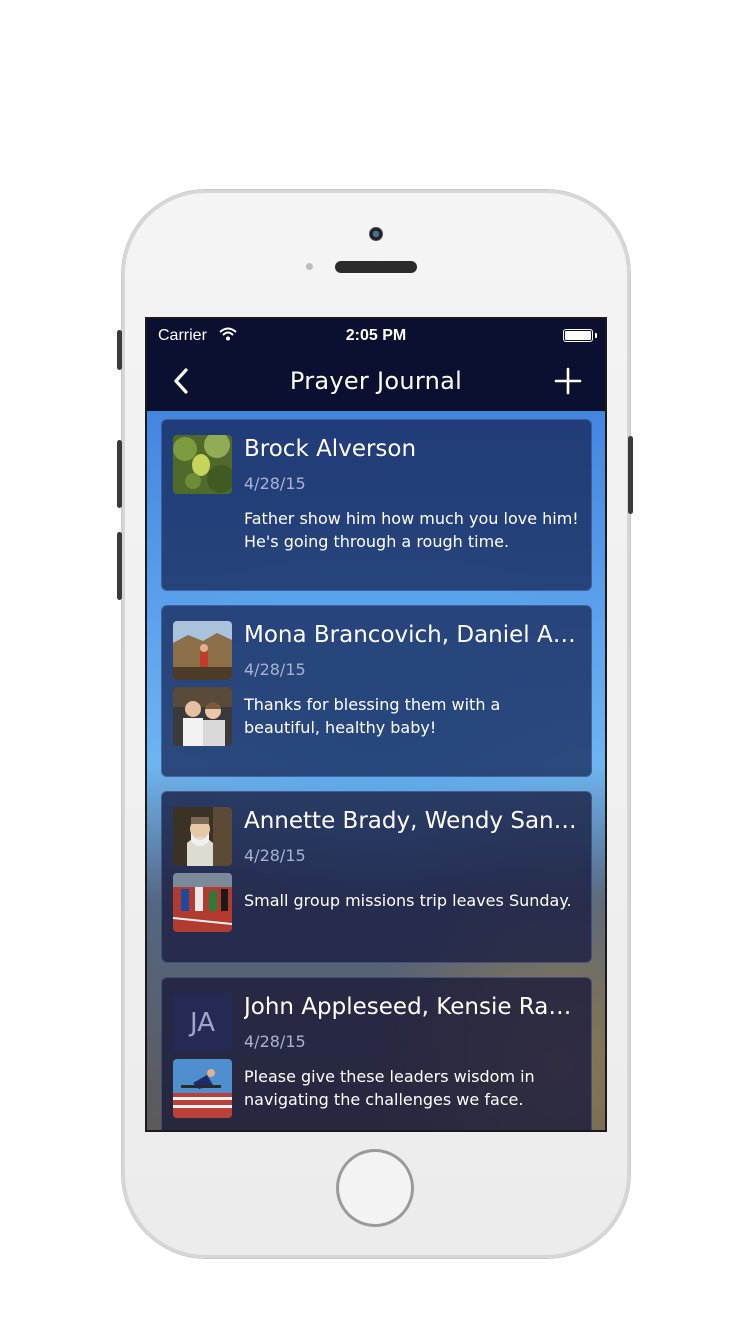 This screenshot has width=750, height=1334. I want to click on power-button, so click(630, 475).